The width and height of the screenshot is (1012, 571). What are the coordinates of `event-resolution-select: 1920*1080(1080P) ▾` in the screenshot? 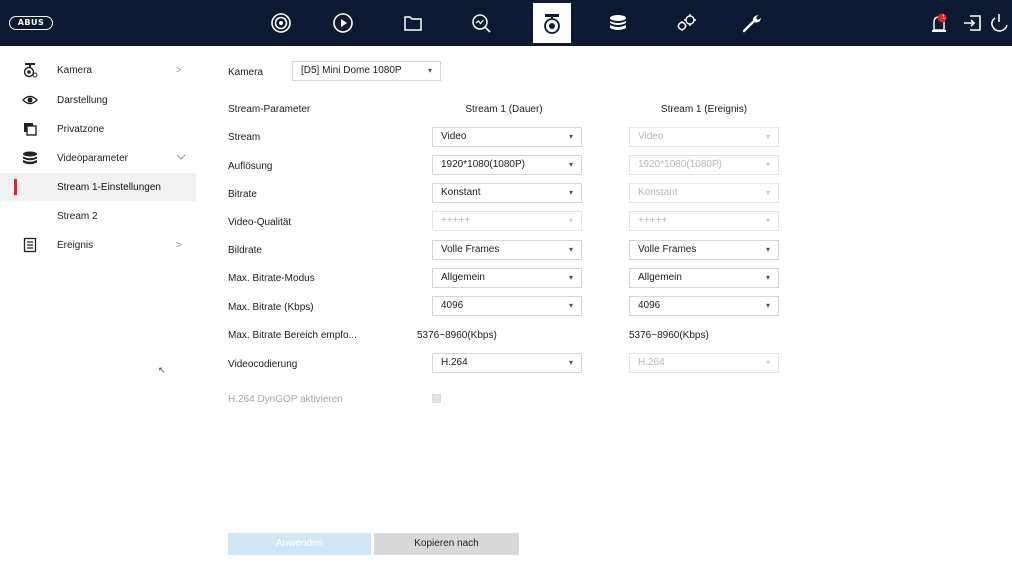 It's located at (704, 165).